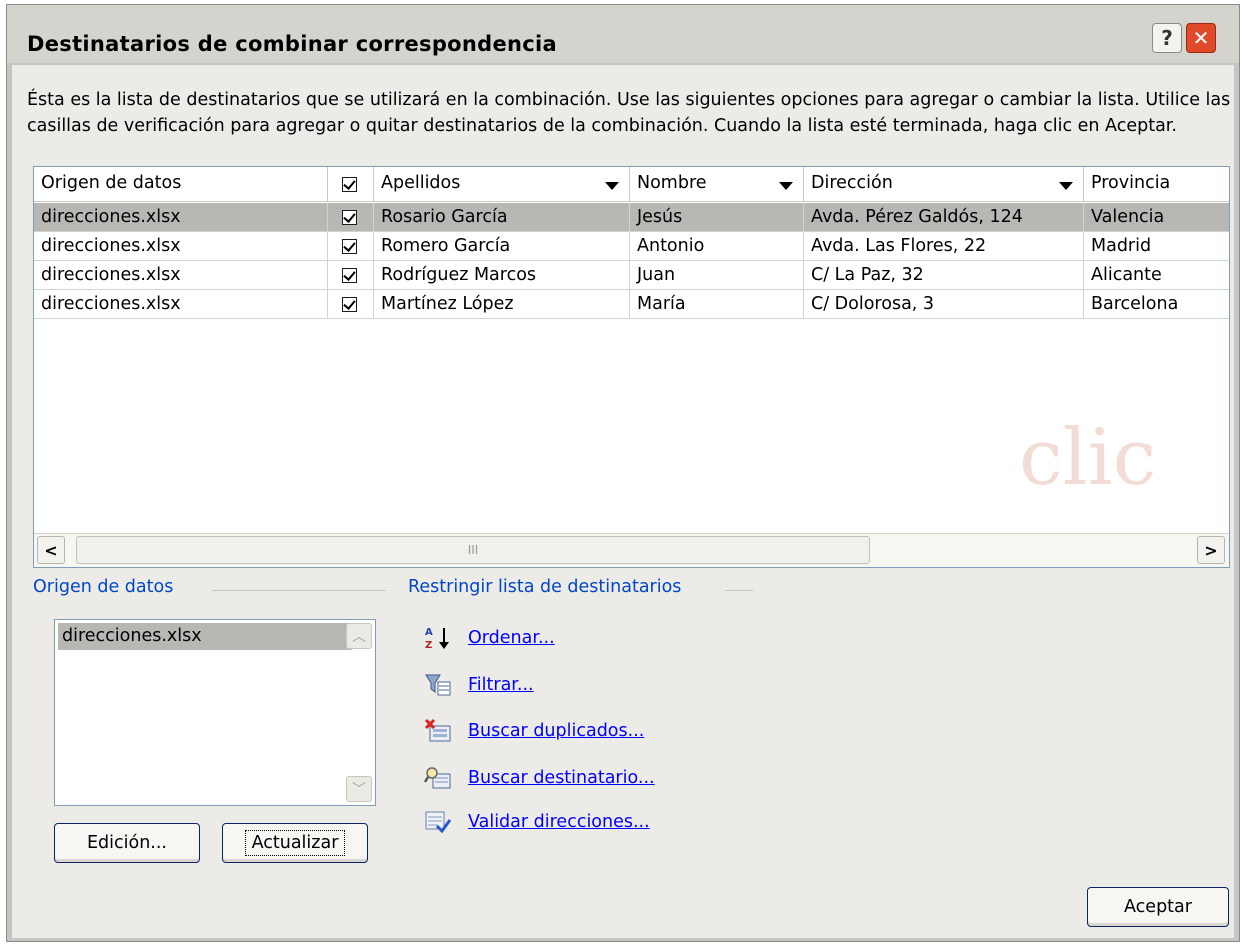 This screenshot has height=947, width=1247. I want to click on horizontal-scrollbar: < III >, so click(631, 550).